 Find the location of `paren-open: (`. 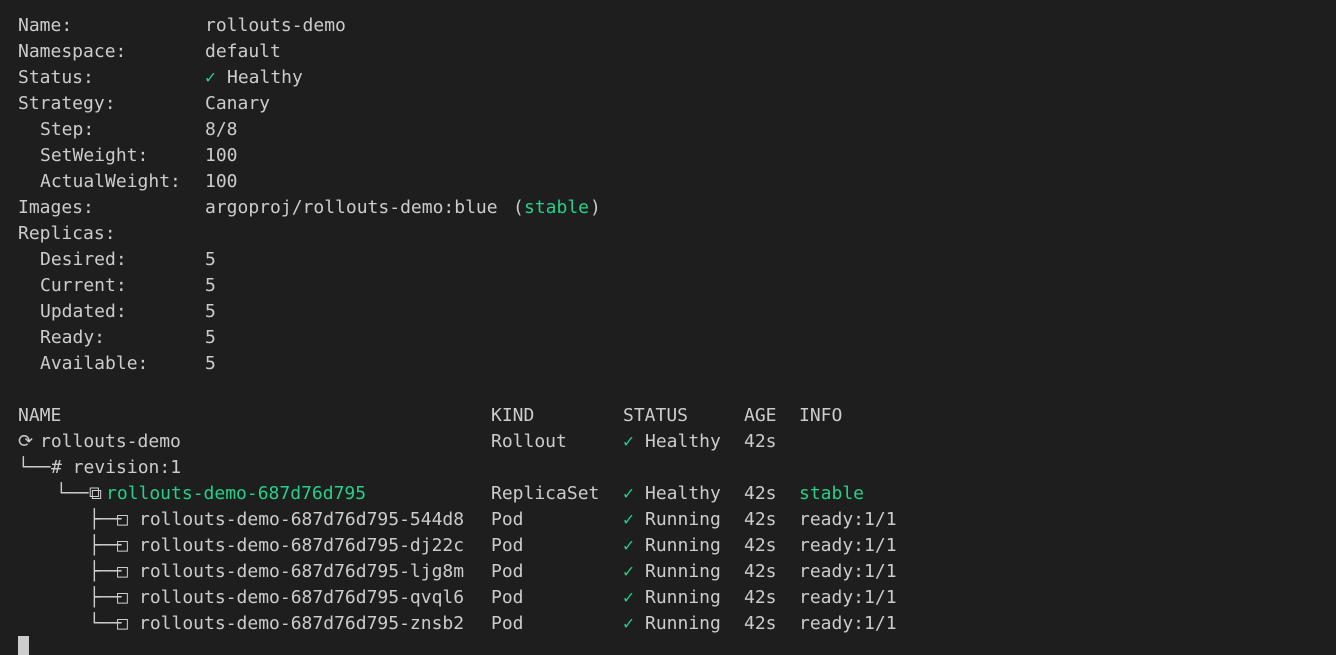

paren-open: ( is located at coordinates (518, 207).